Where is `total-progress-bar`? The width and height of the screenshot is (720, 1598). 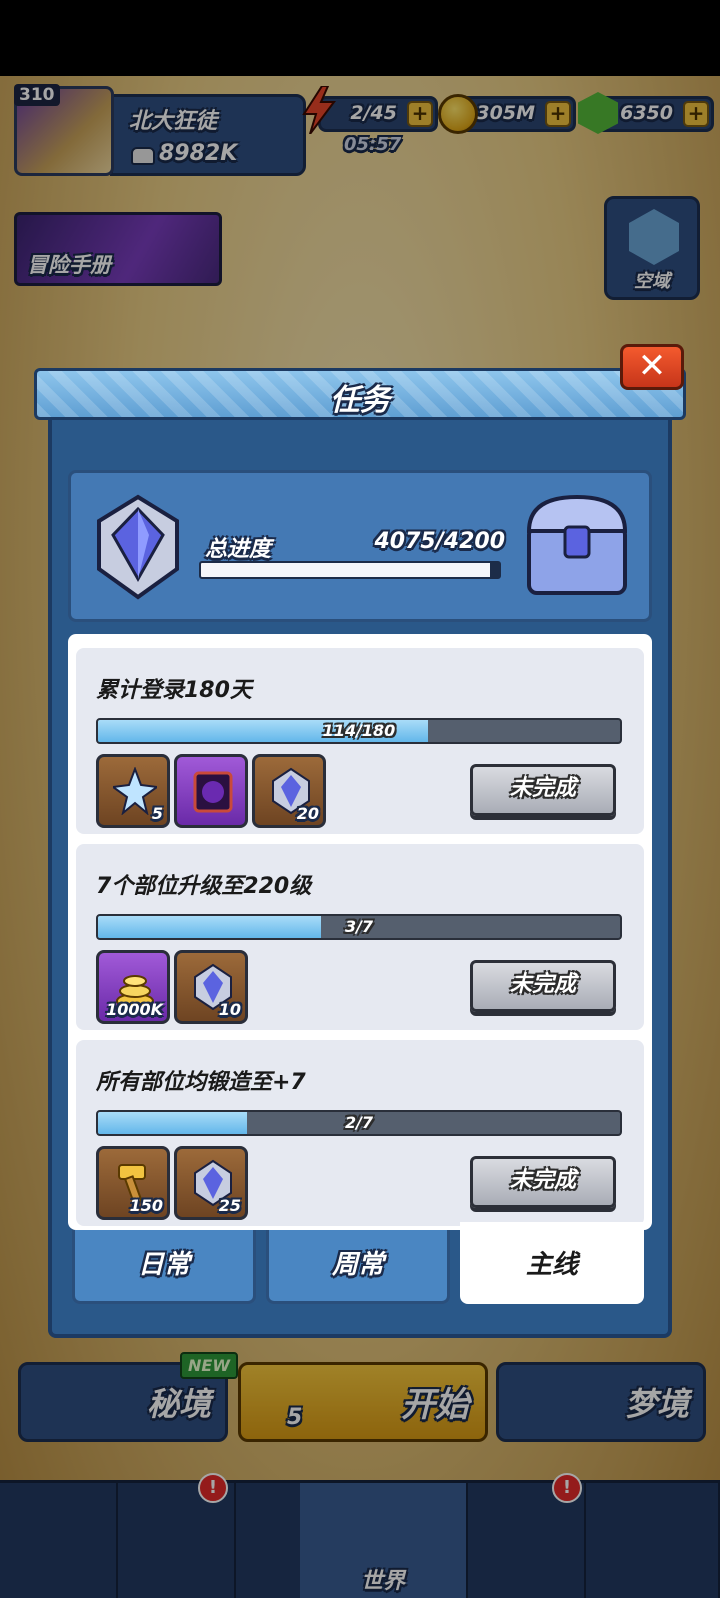
total-progress-bar is located at coordinates (350, 570).